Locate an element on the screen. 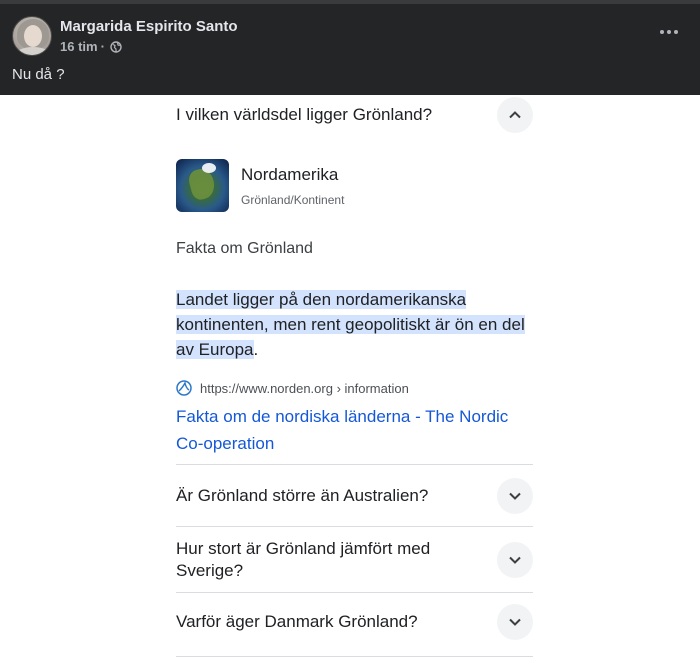 Image resolution: width=700 pixels, height=664 pixels. top-divider is located at coordinates (350, 2).